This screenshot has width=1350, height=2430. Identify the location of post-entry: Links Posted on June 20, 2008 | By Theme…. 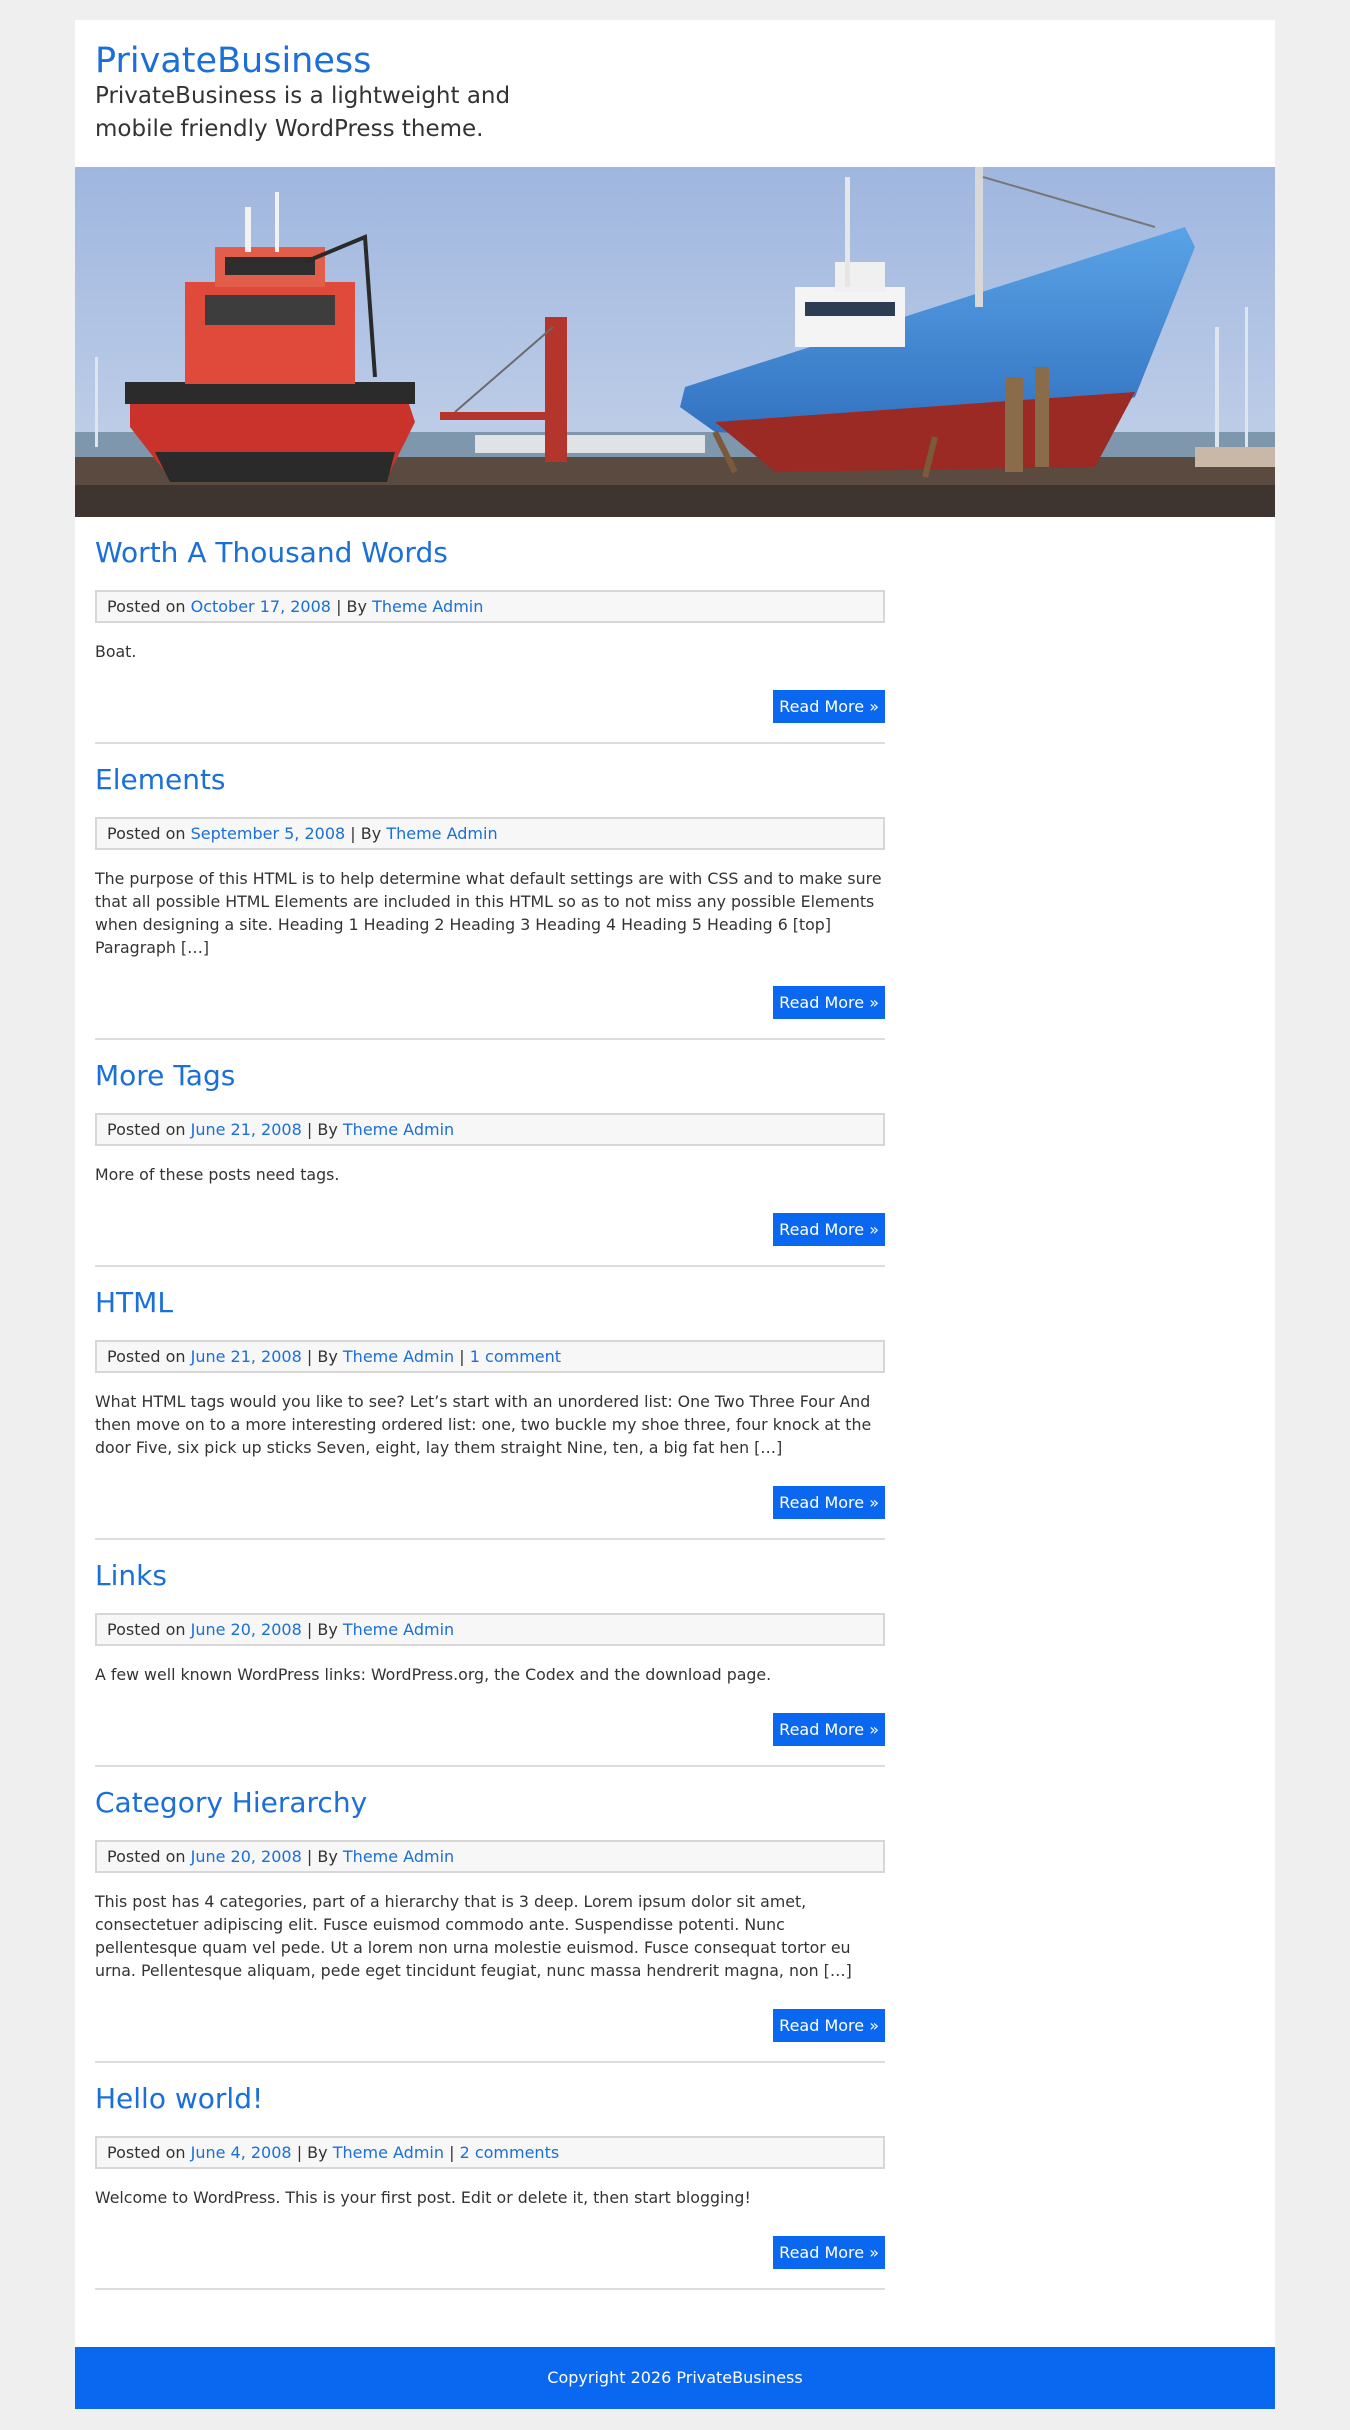
(490, 1653).